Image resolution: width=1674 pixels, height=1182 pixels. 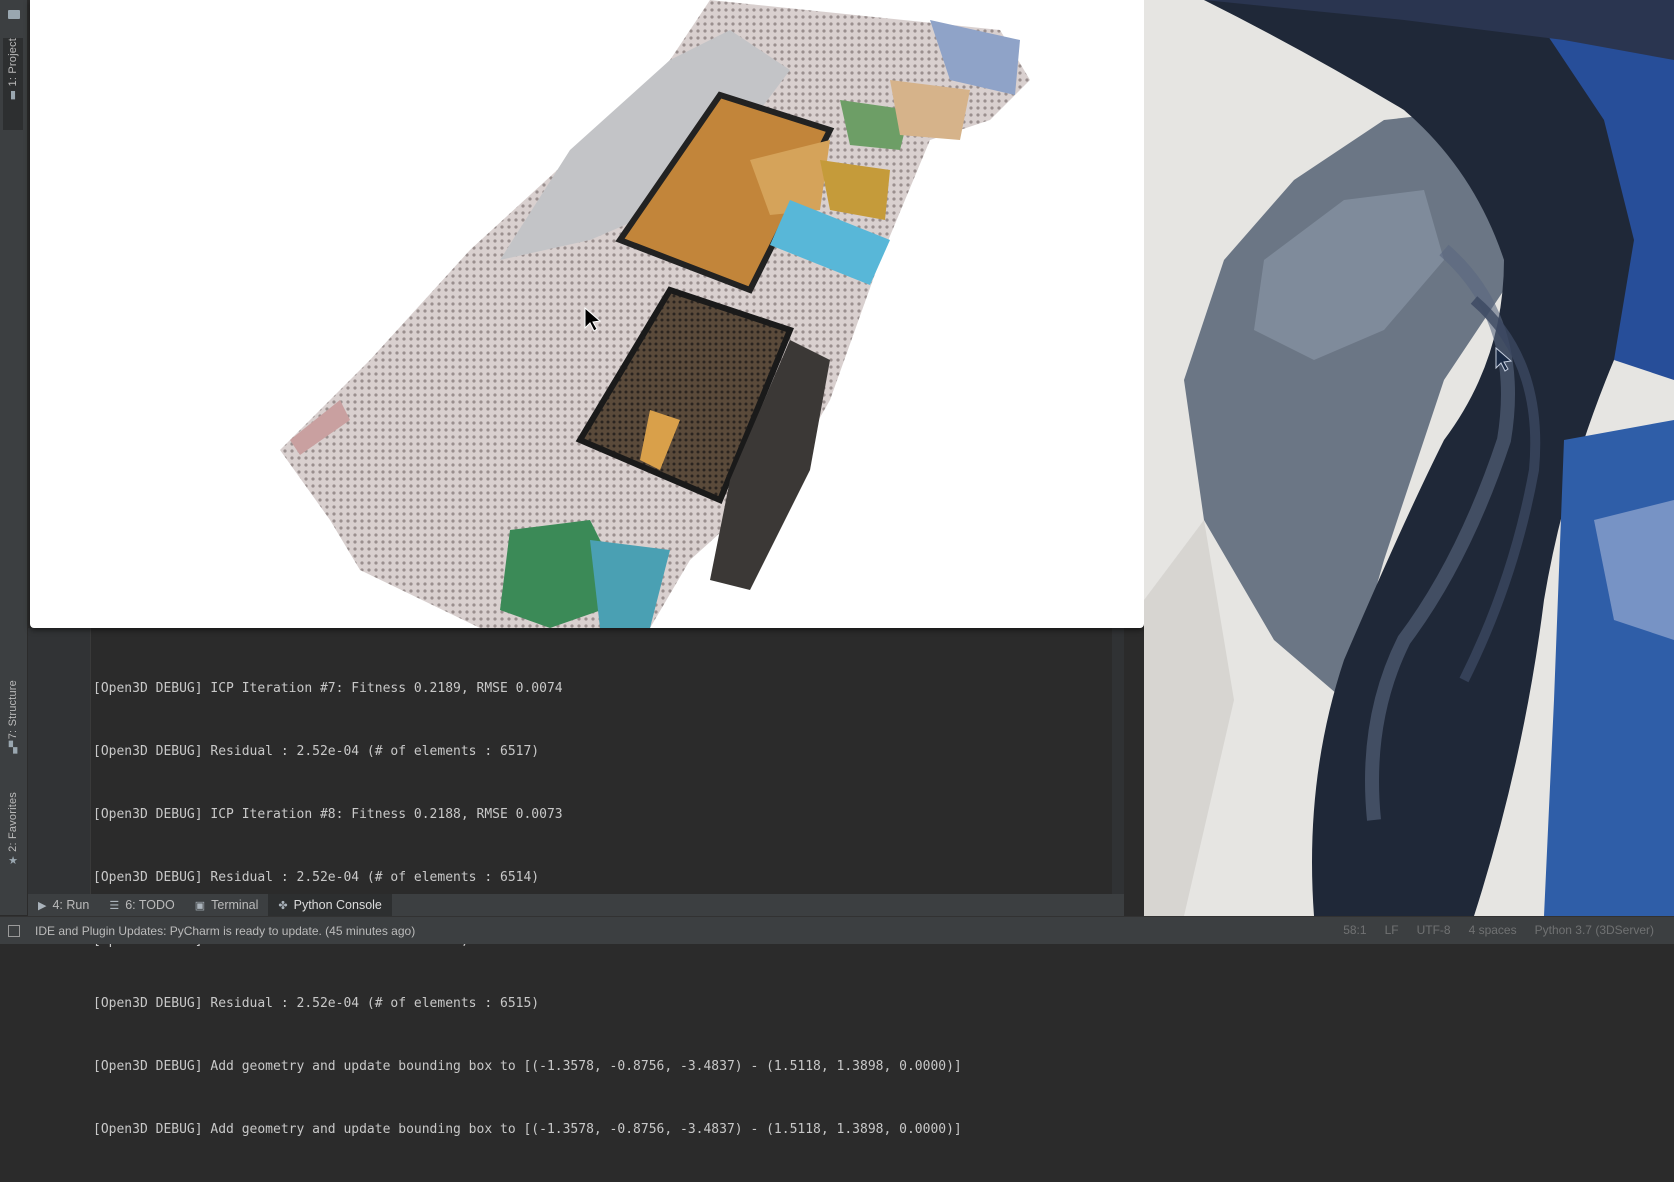 I want to click on tab-todo: ☰ 6: TODO, so click(x=141, y=905).